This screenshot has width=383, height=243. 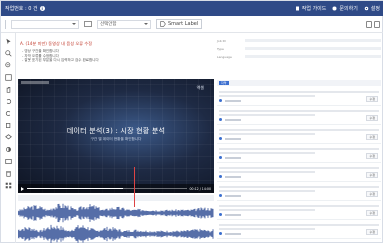 I want to click on shape-tool, so click(x=8, y=137).